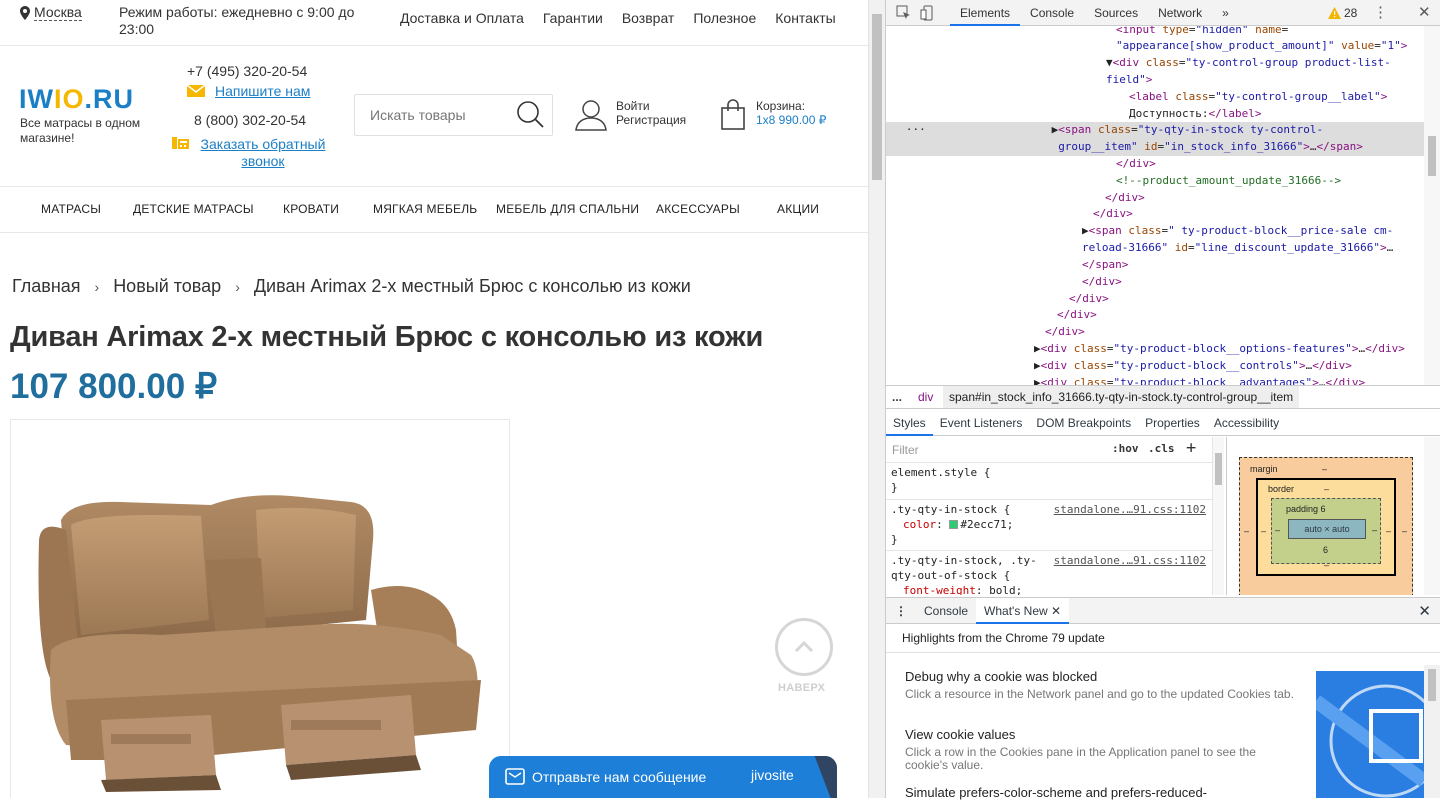 The height and width of the screenshot is (804, 1440). I want to click on inspect-element-icon, so click(904, 13).